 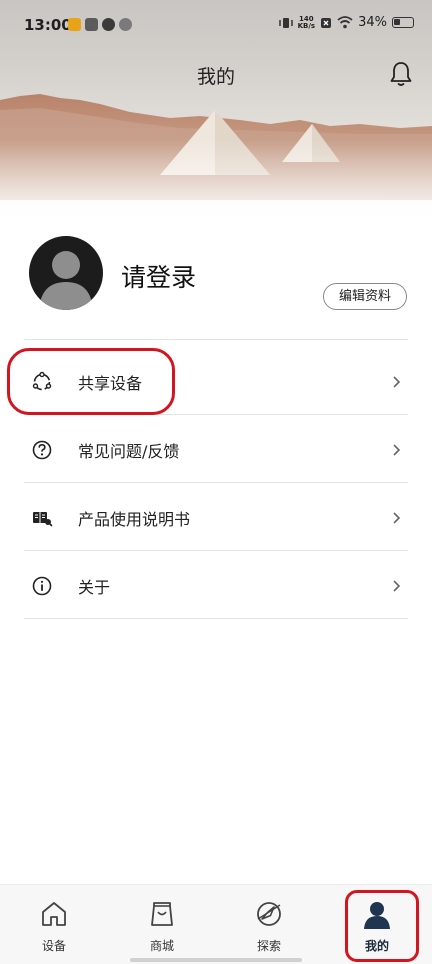 I want to click on battery-icon, so click(x=403, y=22).